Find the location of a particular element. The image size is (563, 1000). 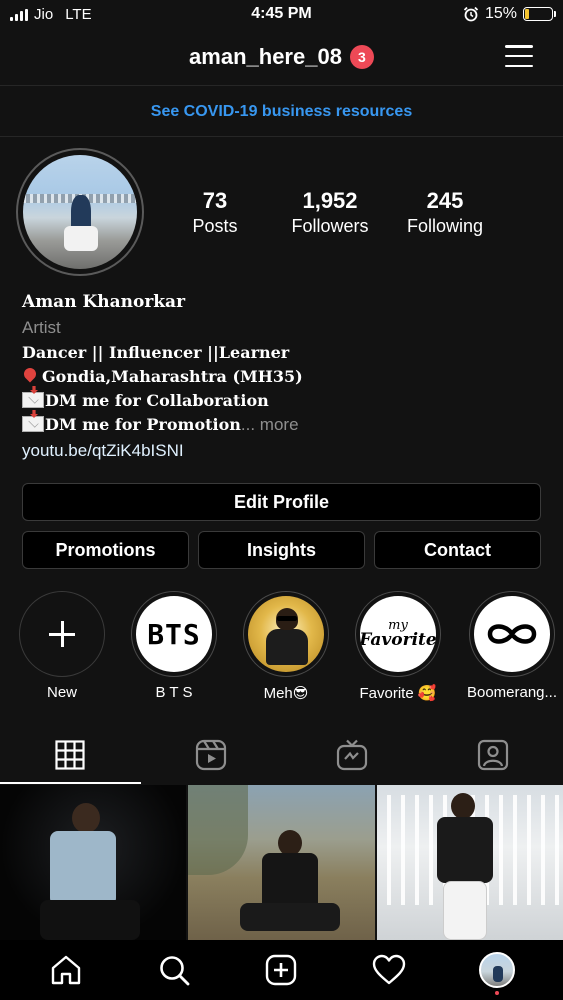

highlight-meh: Meh😎 is located at coordinates (286, 646).